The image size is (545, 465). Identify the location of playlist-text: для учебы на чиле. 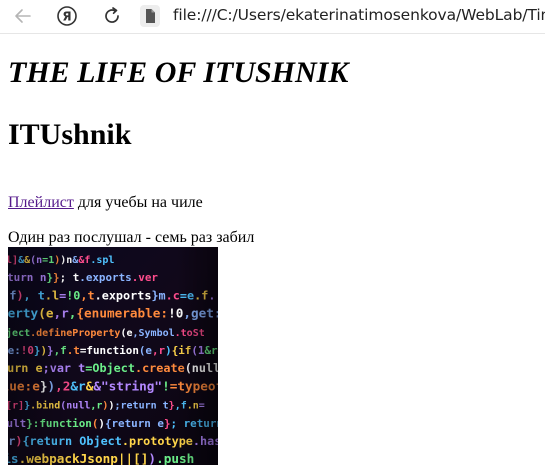
(138, 202).